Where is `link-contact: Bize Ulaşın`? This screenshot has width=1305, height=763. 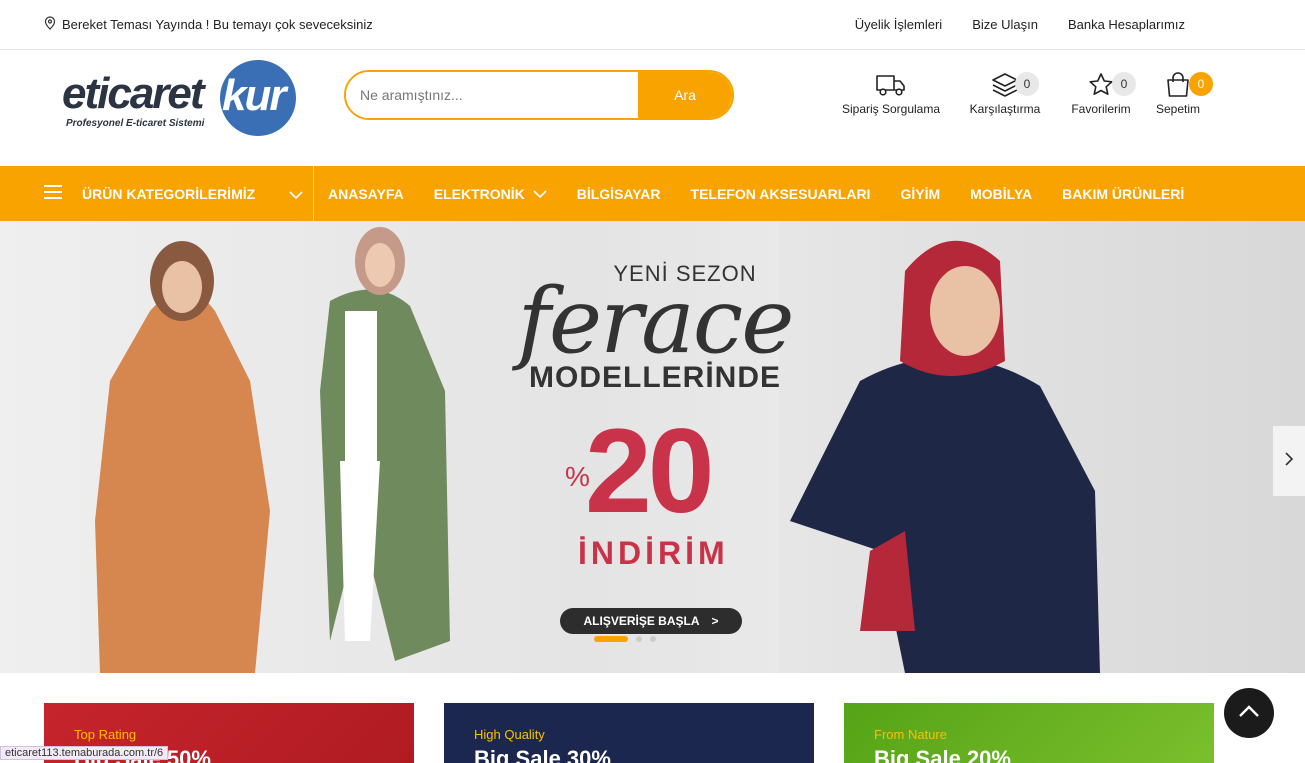 link-contact: Bize Ulaşın is located at coordinates (1005, 24).